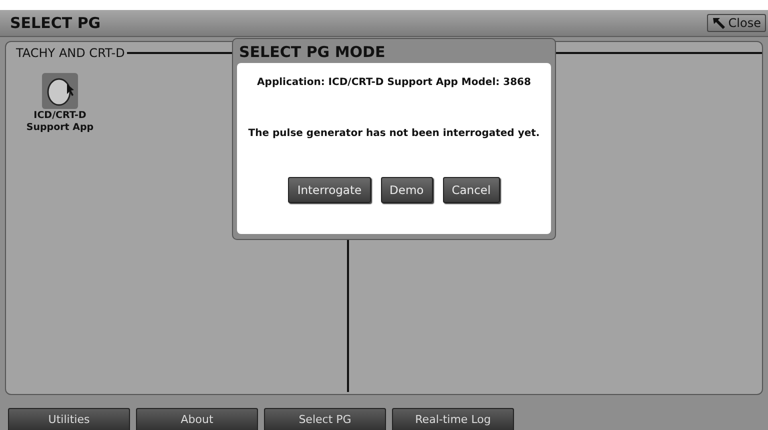 Image resolution: width=768 pixels, height=430 pixels. I want to click on bottom-tab: About, so click(197, 419).